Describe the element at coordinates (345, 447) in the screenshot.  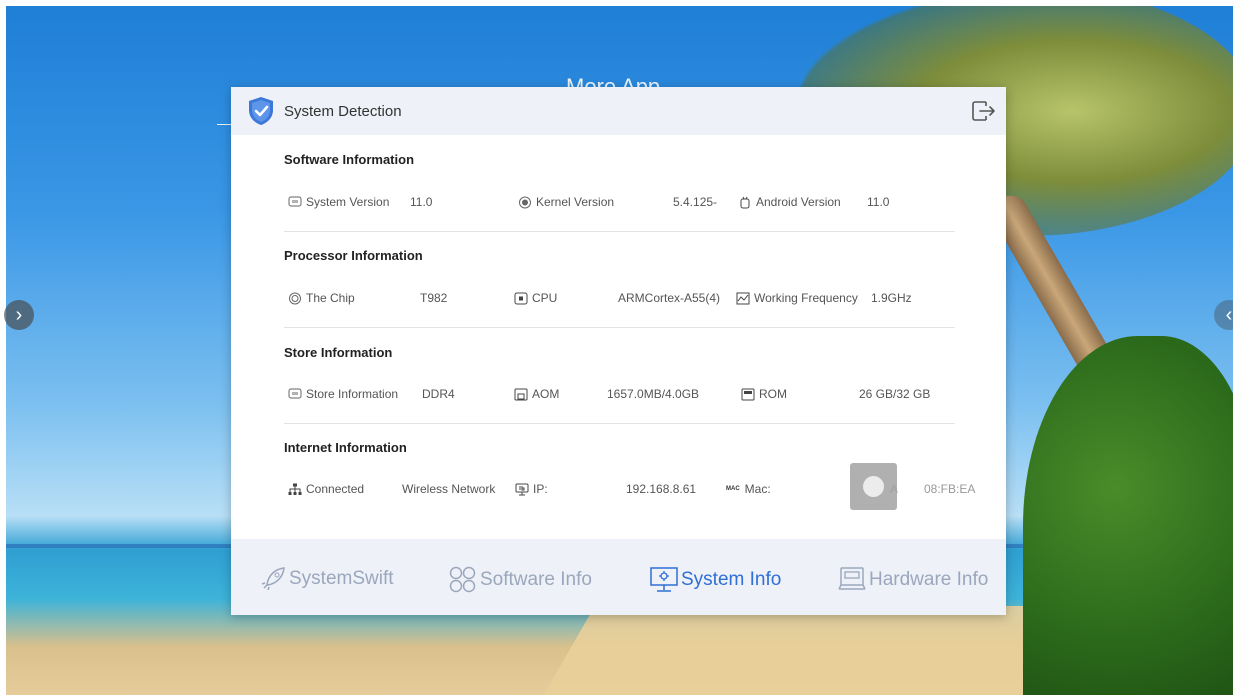
I see `section-title-internet: Internet Information` at that location.